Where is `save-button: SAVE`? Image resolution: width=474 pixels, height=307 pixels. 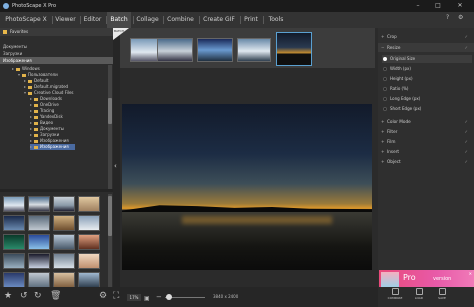
save-button: SAVE is located at coordinates (442, 294).